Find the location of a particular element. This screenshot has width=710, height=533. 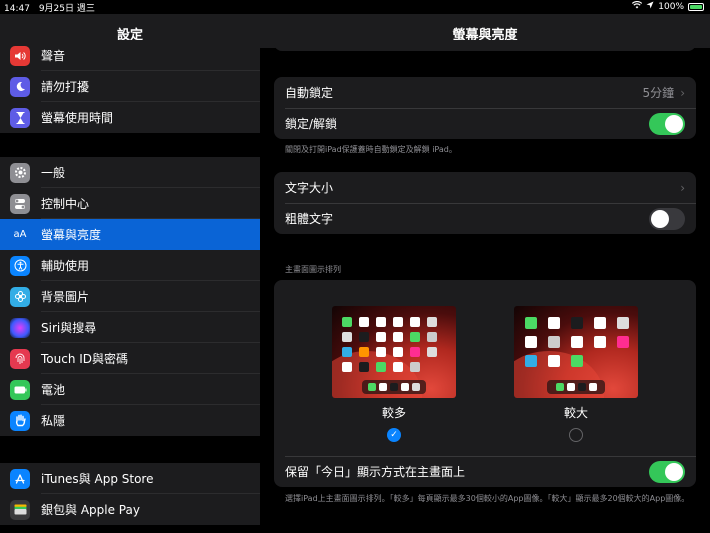

sidebar-item-label: 電池 is located at coordinates (53, 390).